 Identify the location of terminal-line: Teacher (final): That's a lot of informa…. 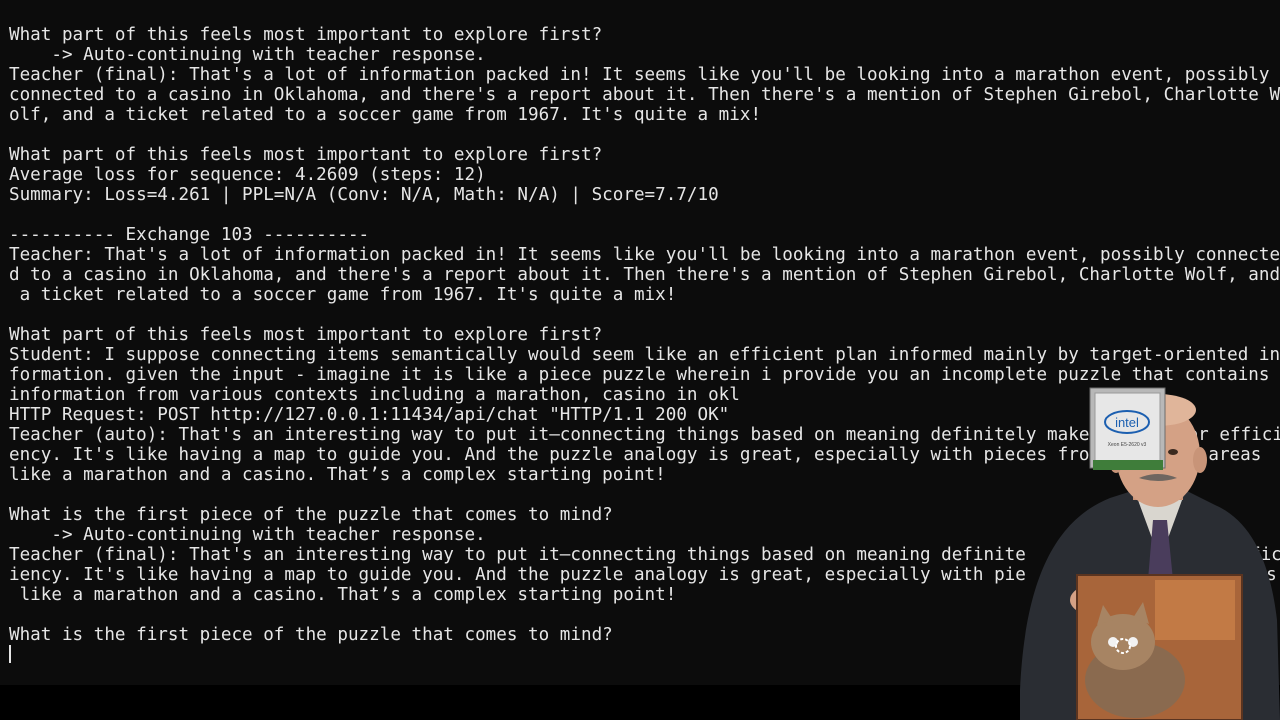
(639, 75).